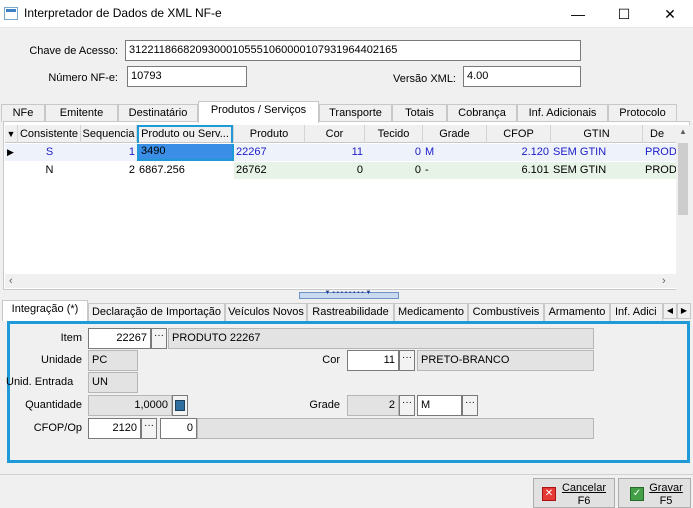 The width and height of the screenshot is (693, 508). What do you see at coordinates (185, 152) in the screenshot?
I see `cell-produto-serv: 3490` at bounding box center [185, 152].